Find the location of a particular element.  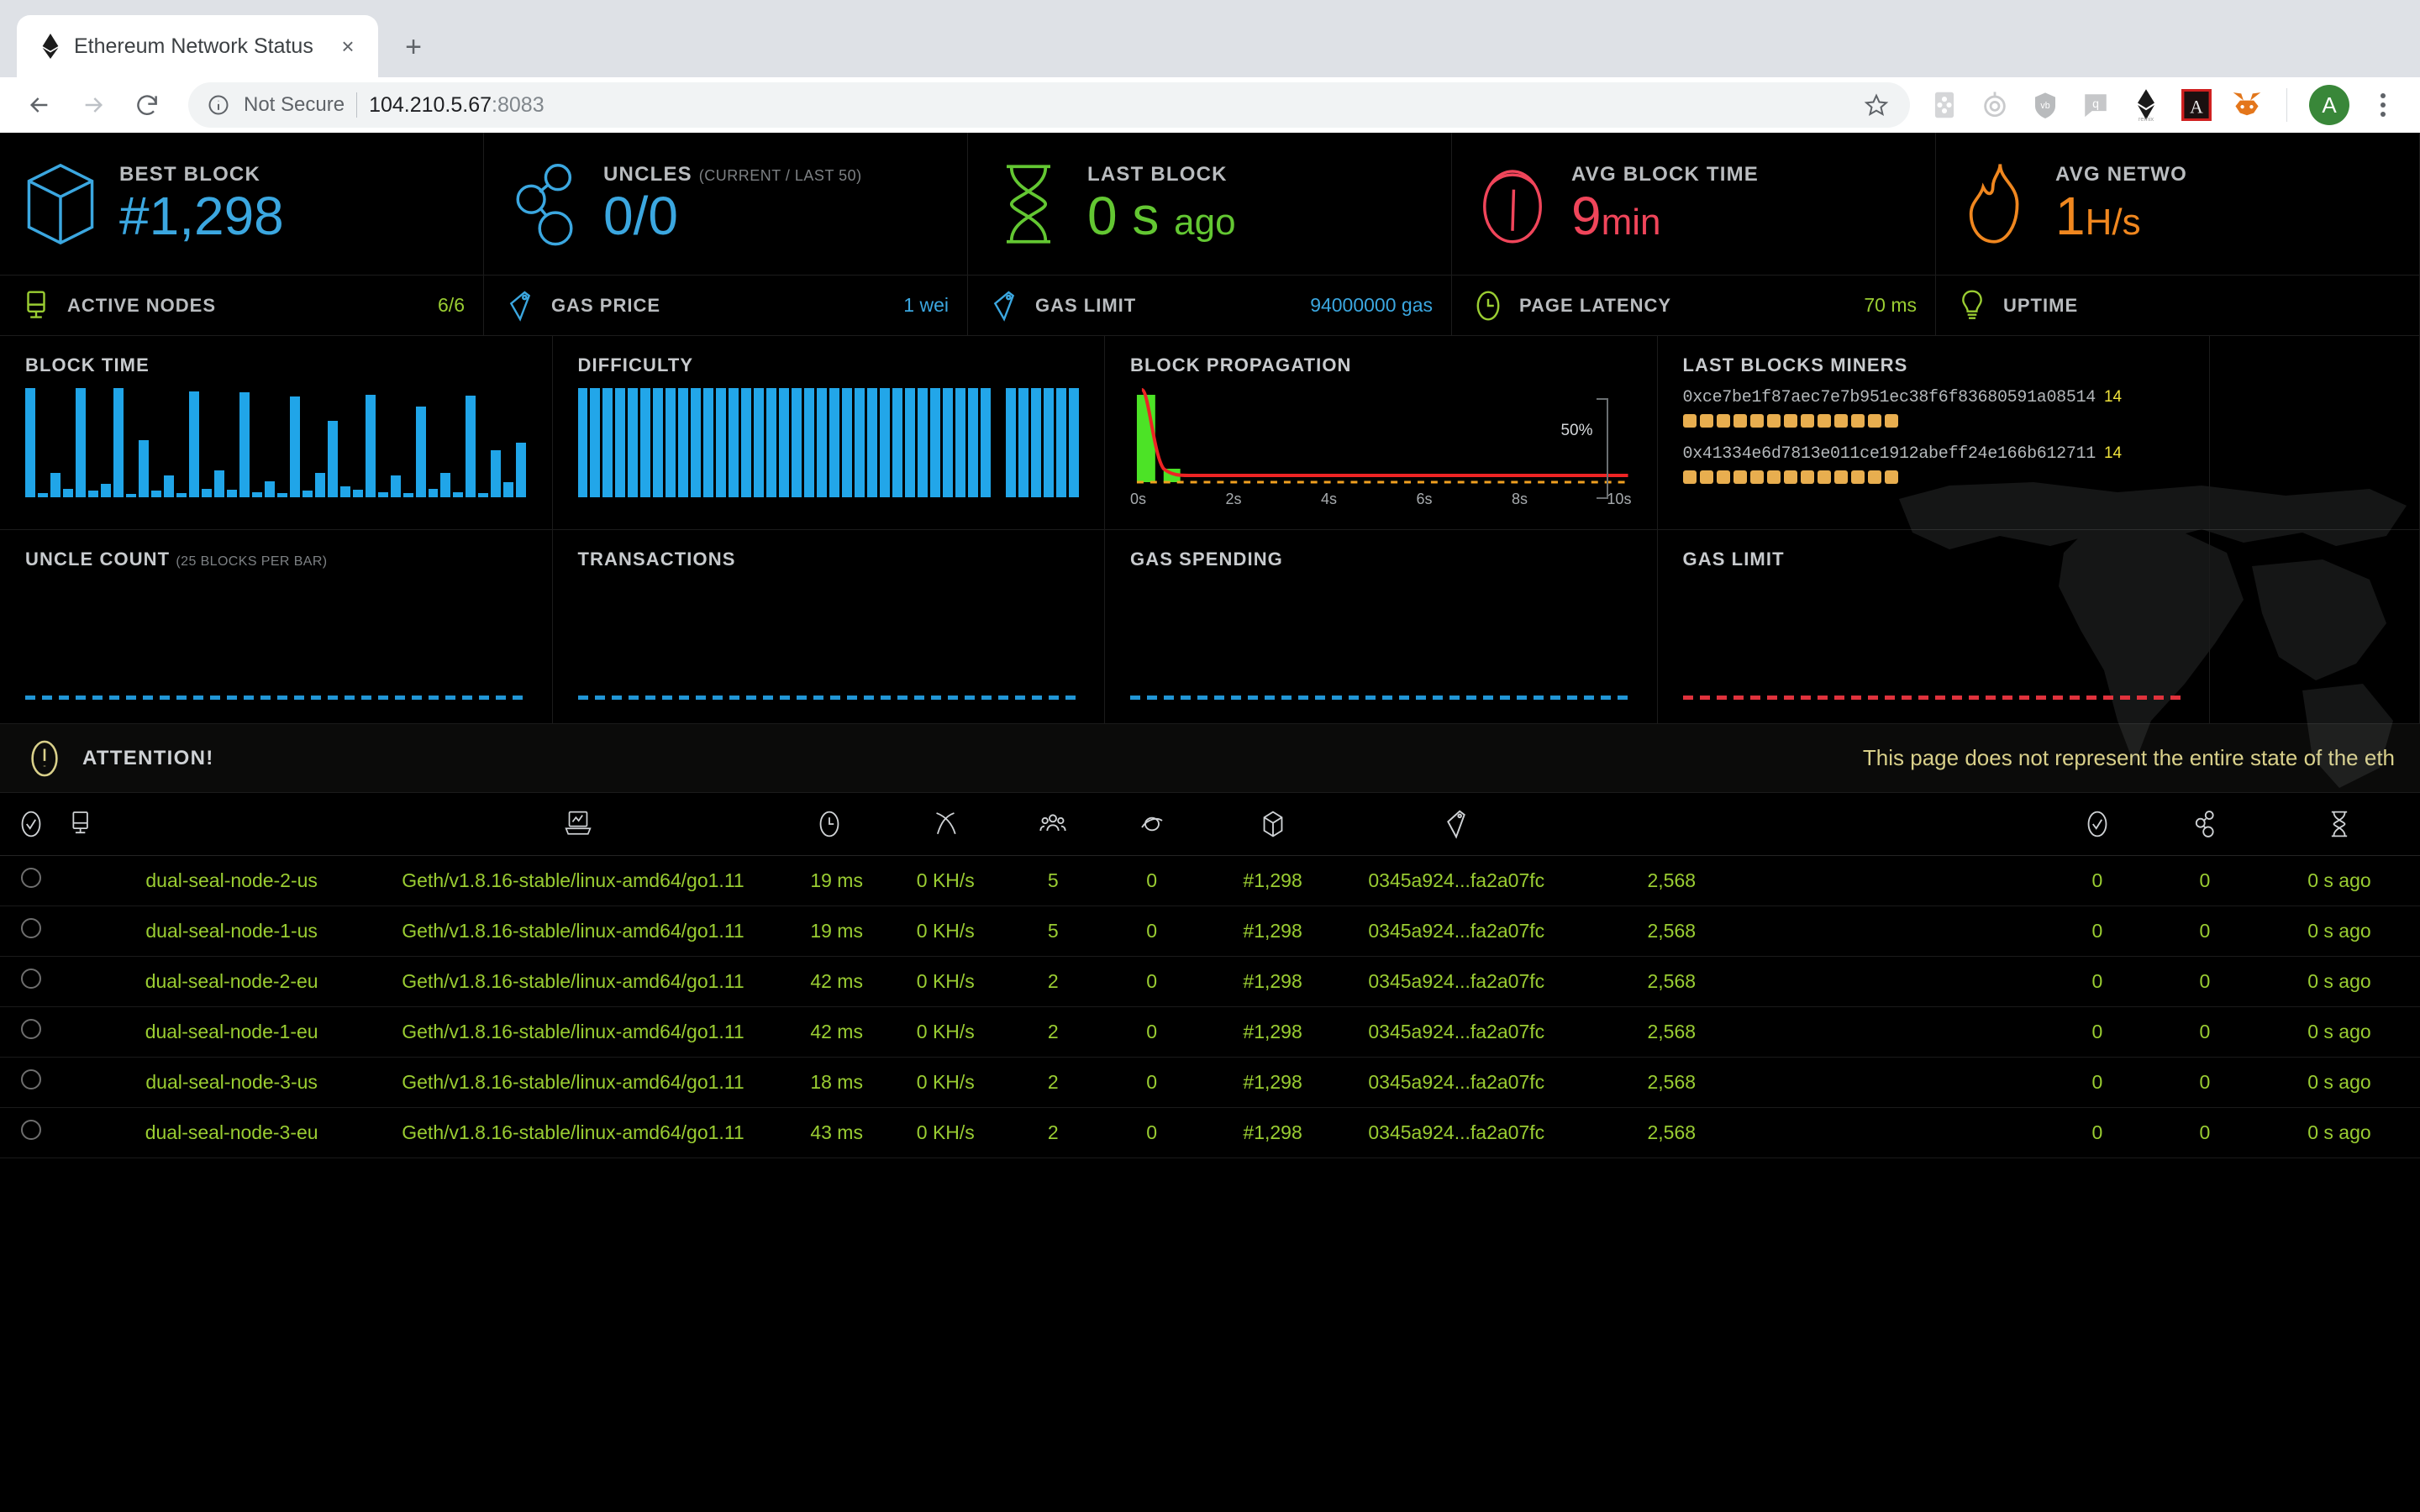

x-tick: 0s is located at coordinates (1138, 499).